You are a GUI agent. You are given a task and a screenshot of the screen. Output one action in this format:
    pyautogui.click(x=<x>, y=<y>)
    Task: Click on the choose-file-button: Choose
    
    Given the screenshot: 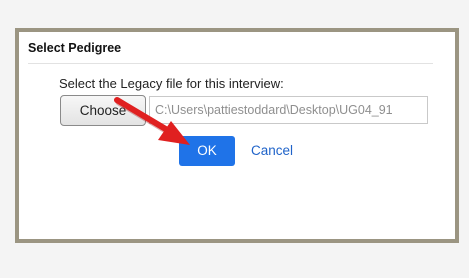 What is the action you would take?
    pyautogui.click(x=103, y=110)
    